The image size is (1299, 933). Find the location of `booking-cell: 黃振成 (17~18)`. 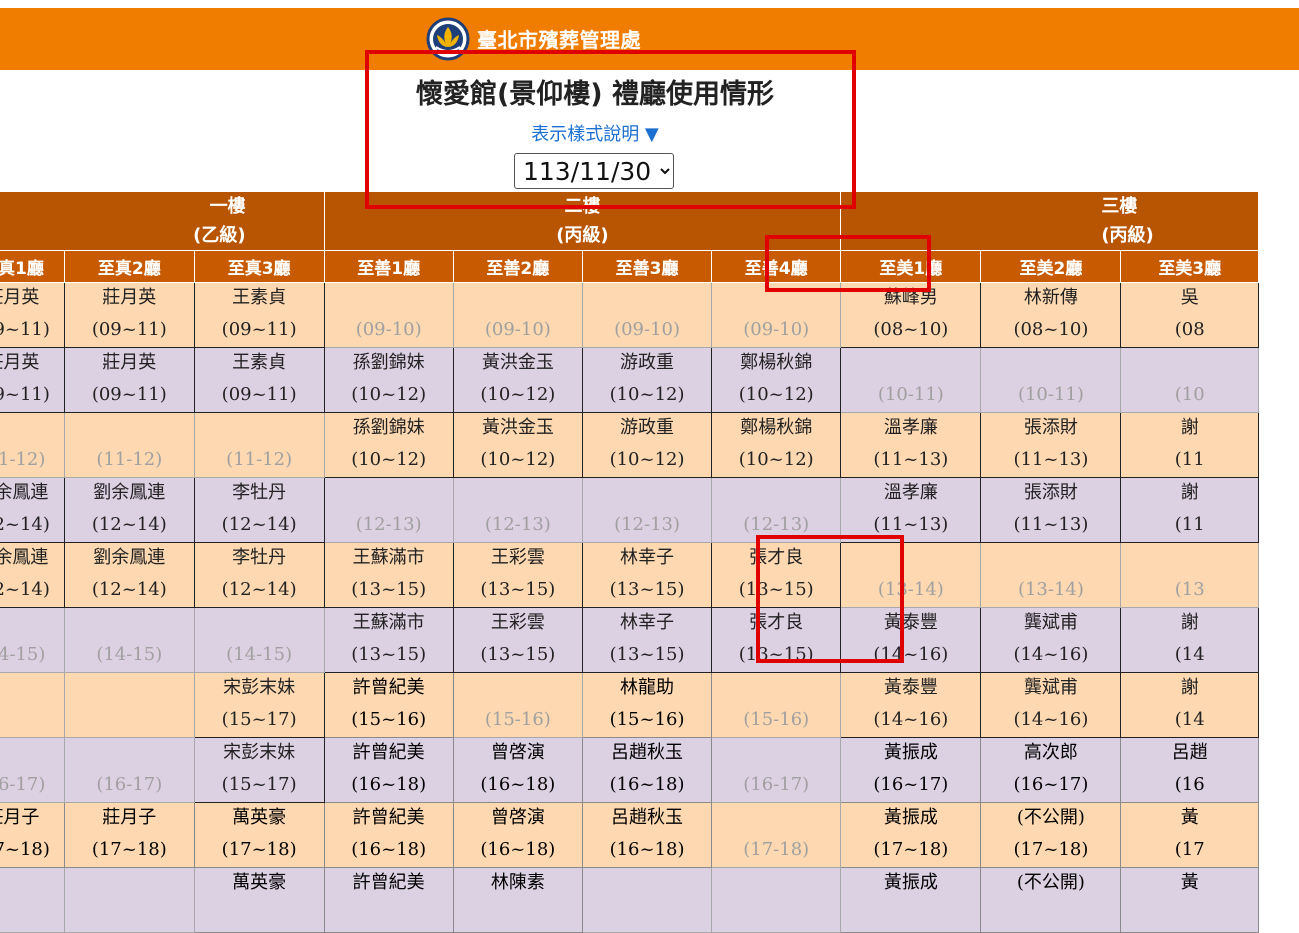

booking-cell: 黃振成 (17~18) is located at coordinates (911, 835).